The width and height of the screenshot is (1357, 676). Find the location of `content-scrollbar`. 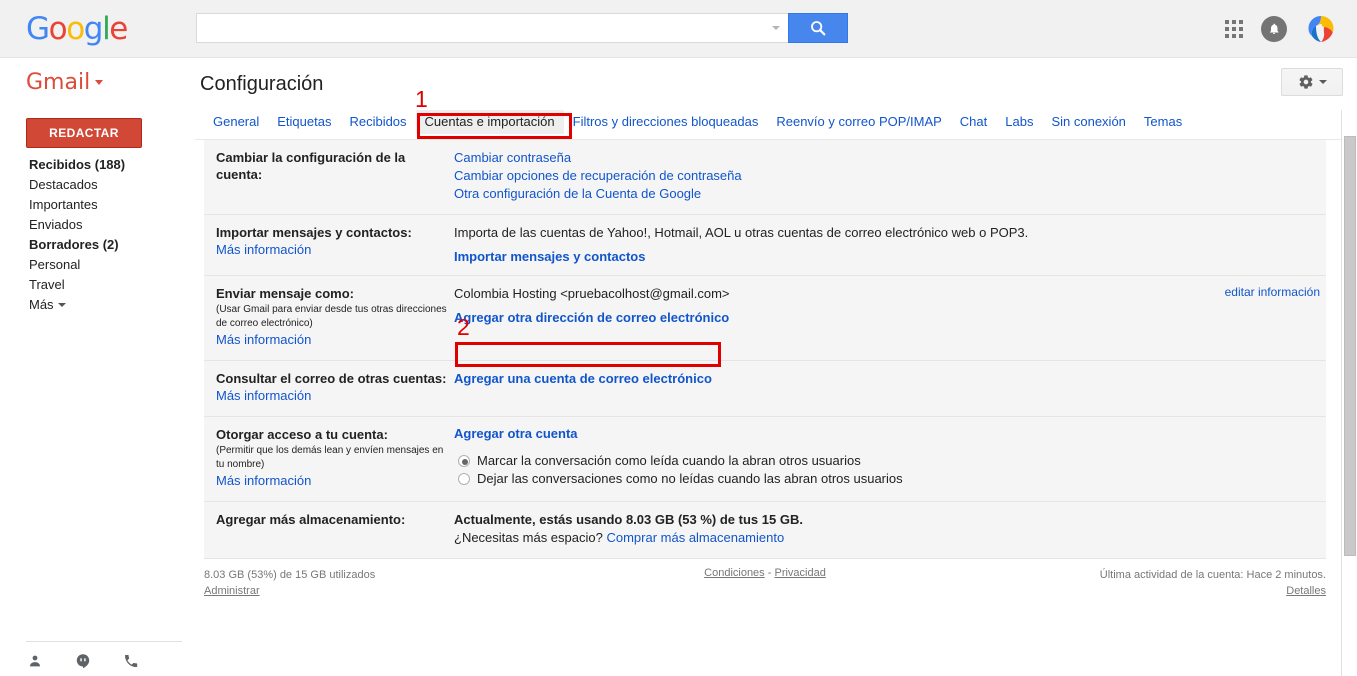

content-scrollbar is located at coordinates (1349, 393).